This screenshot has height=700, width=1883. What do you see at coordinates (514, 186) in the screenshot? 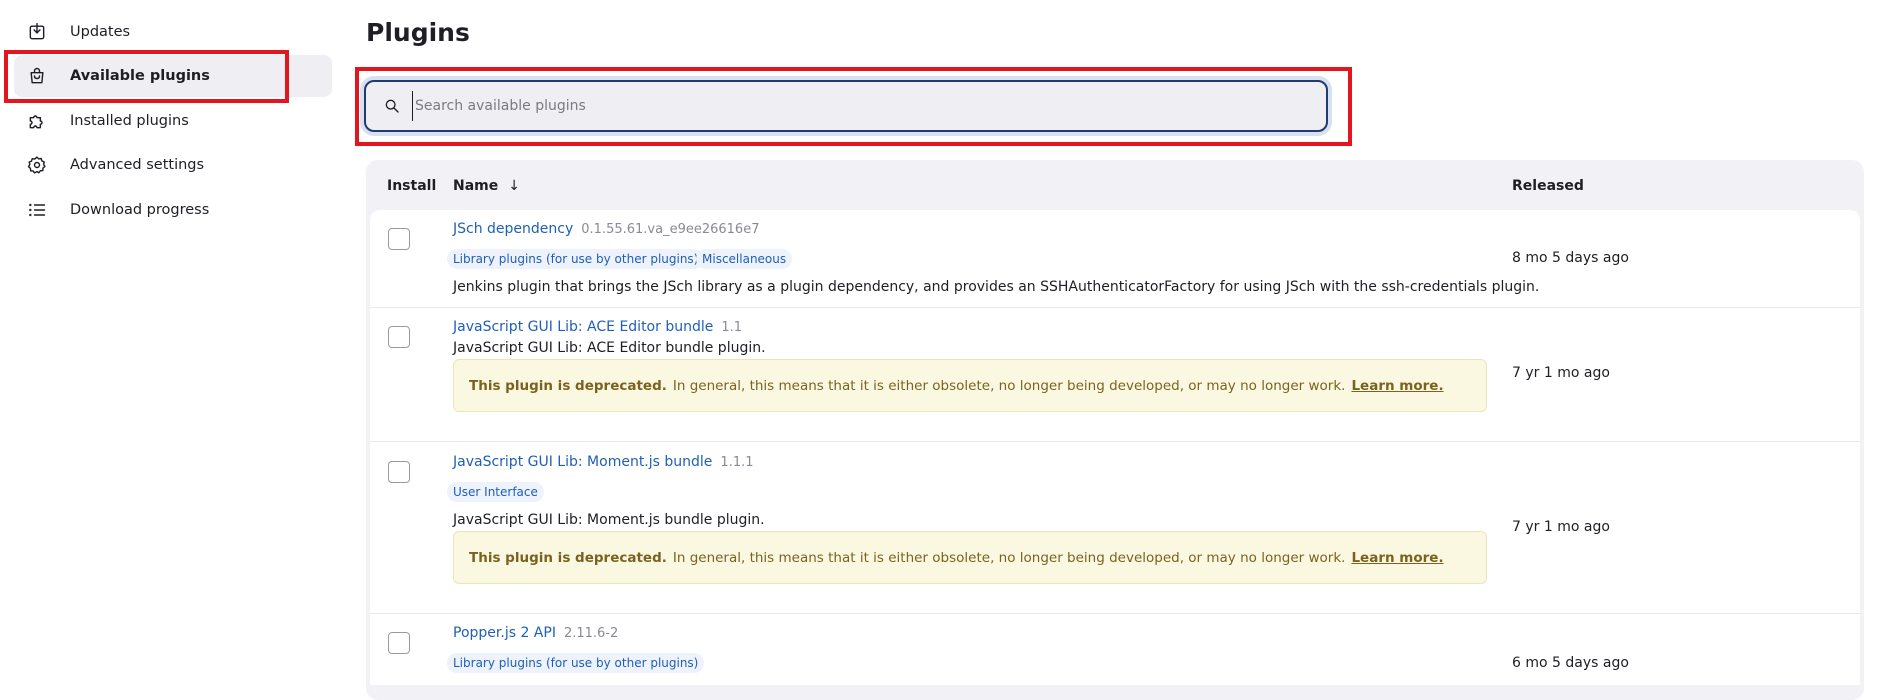
I see `sort-arrow-icon: ↓` at bounding box center [514, 186].